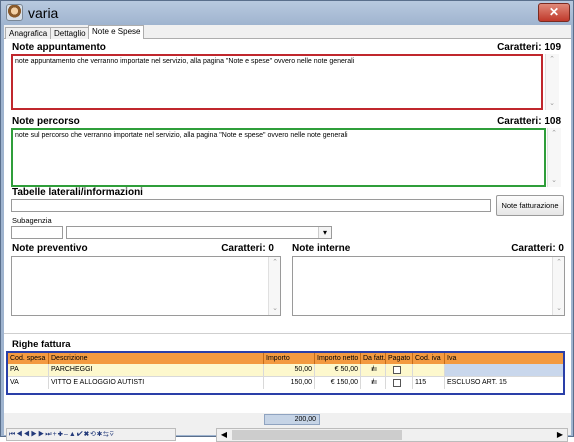 The height and width of the screenshot is (442, 574). What do you see at coordinates (373, 358) in the screenshot?
I see `column-header-da-fatt: Da fatt.` at bounding box center [373, 358].